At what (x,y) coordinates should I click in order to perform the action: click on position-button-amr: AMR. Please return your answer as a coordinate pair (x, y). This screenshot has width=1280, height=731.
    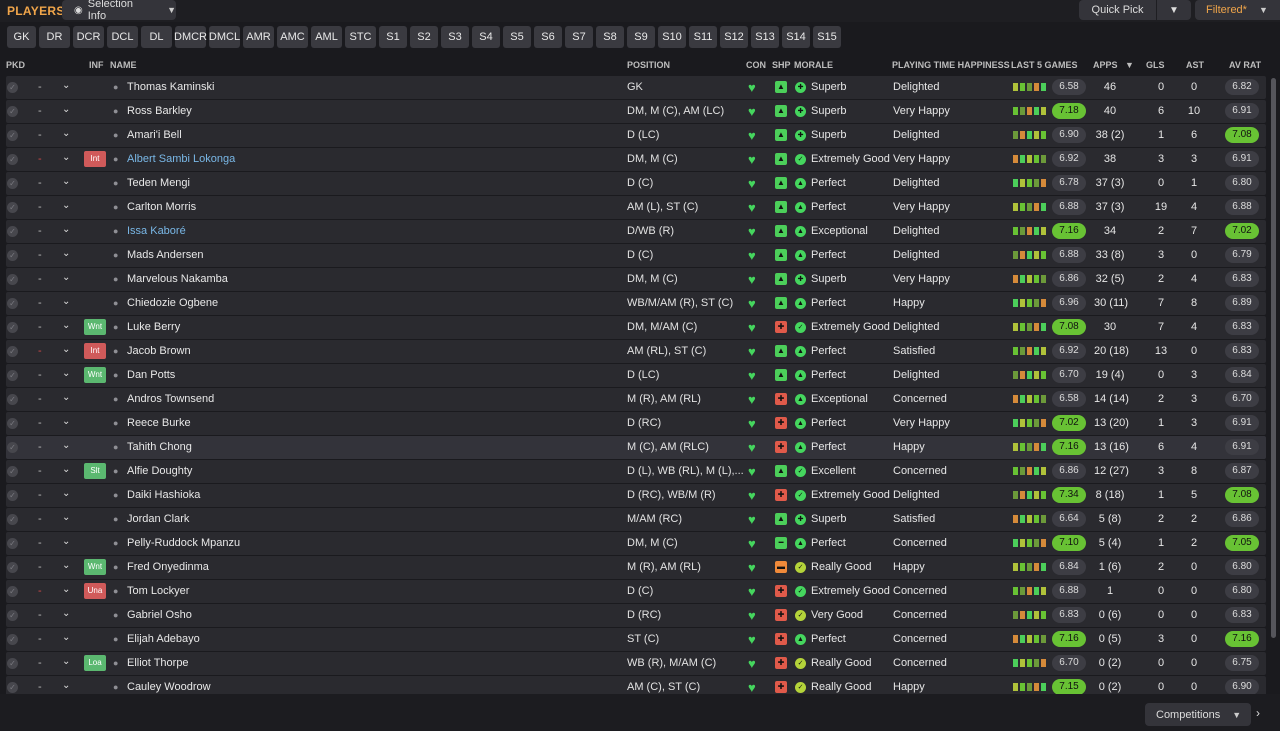
    Looking at the image, I should click on (258, 37).